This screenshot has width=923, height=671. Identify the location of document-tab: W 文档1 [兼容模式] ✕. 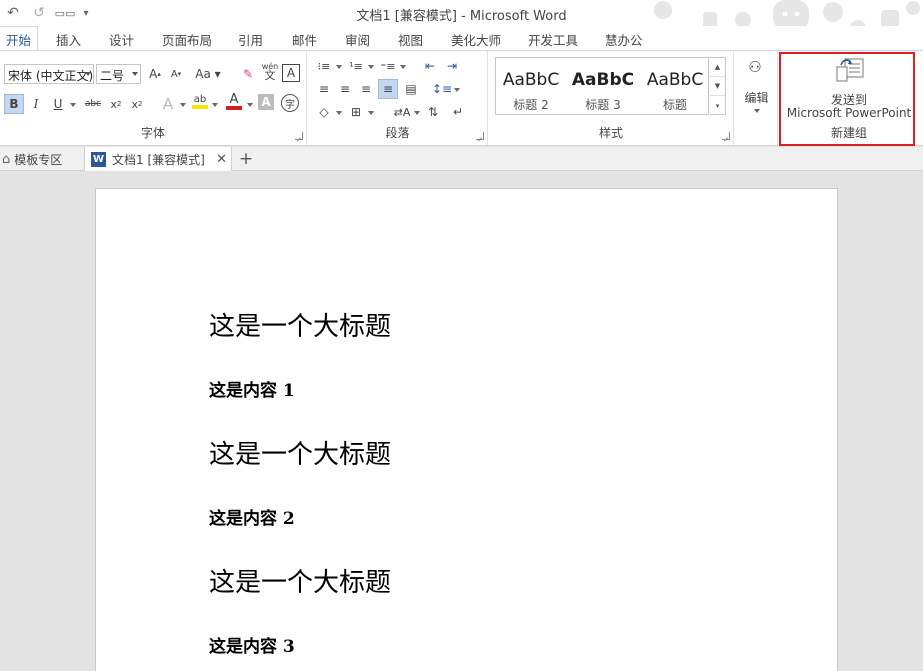
(158, 159).